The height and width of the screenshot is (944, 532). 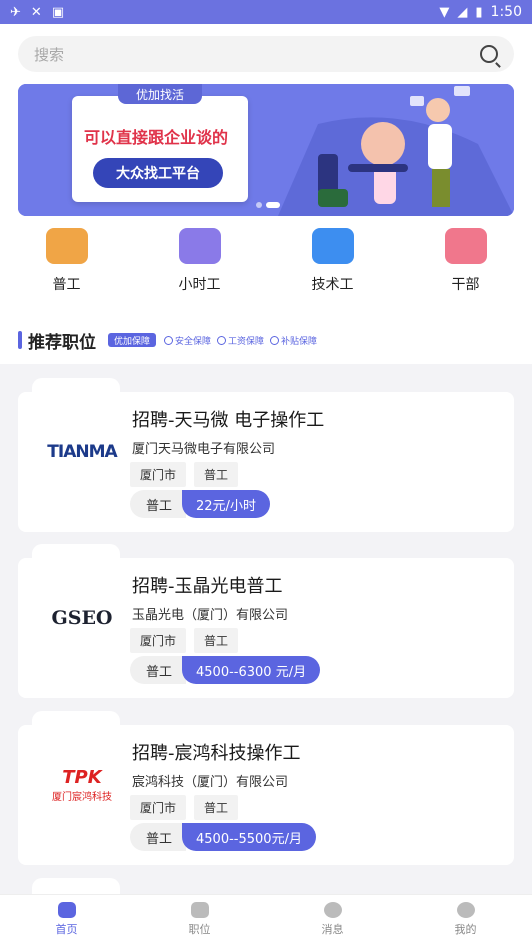 I want to click on logo-text: GSEO, so click(x=82, y=618).